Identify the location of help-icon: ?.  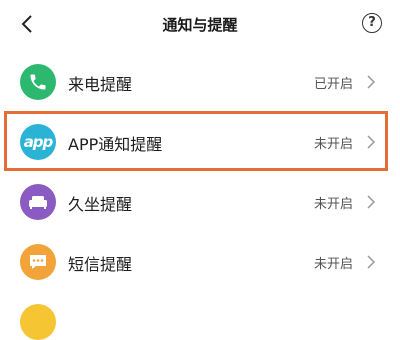
(372, 23).